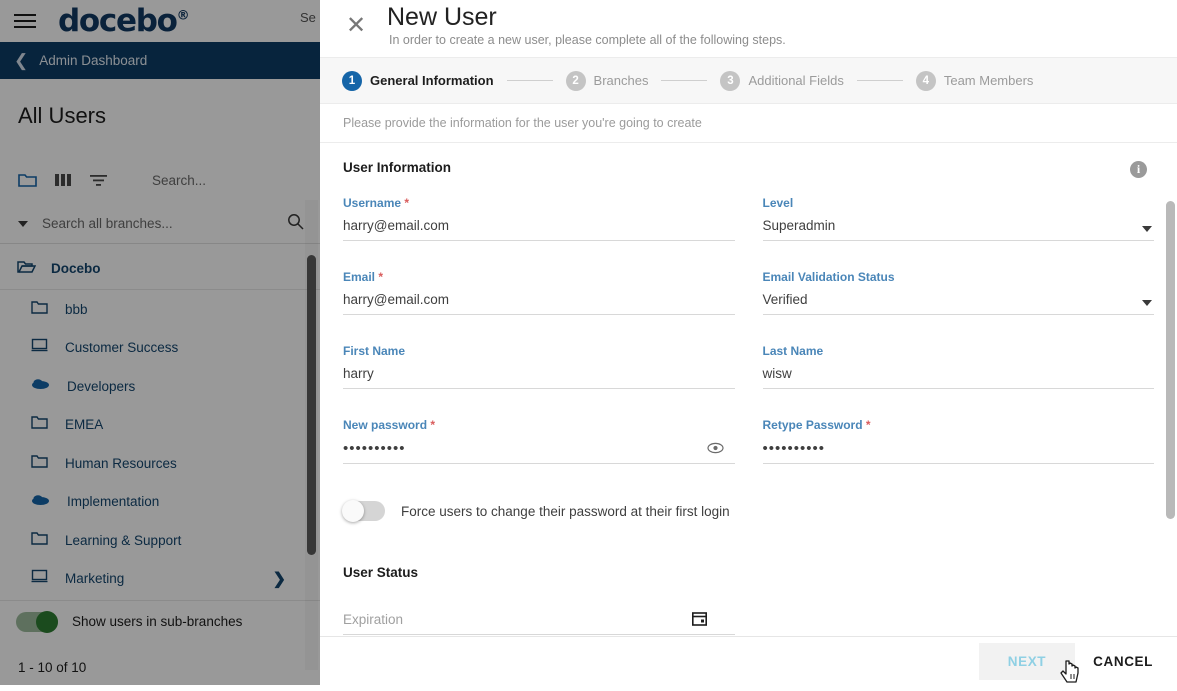 The height and width of the screenshot is (691, 1177). I want to click on user-status-form: Expiration, so click(748, 623).